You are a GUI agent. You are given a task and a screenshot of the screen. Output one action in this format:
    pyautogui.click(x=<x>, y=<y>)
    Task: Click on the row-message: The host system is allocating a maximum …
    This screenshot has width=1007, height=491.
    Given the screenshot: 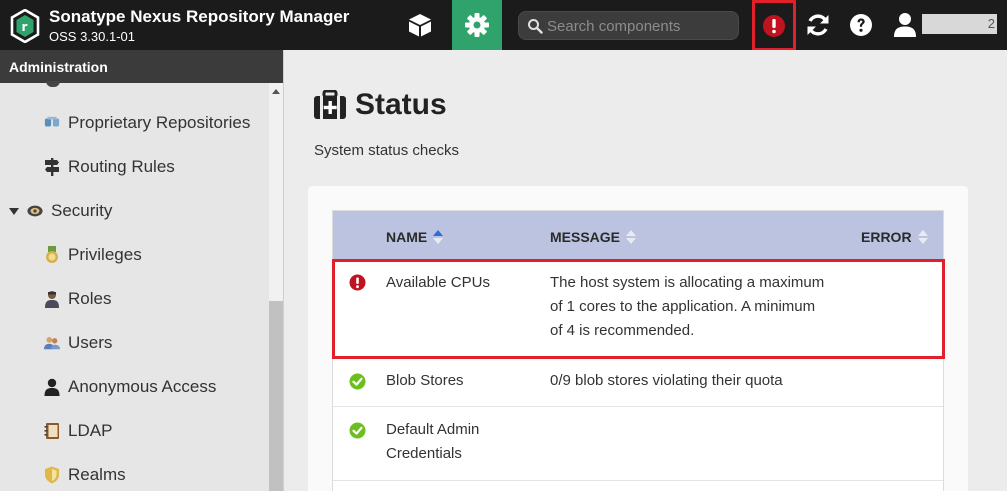 What is the action you would take?
    pyautogui.click(x=687, y=306)
    